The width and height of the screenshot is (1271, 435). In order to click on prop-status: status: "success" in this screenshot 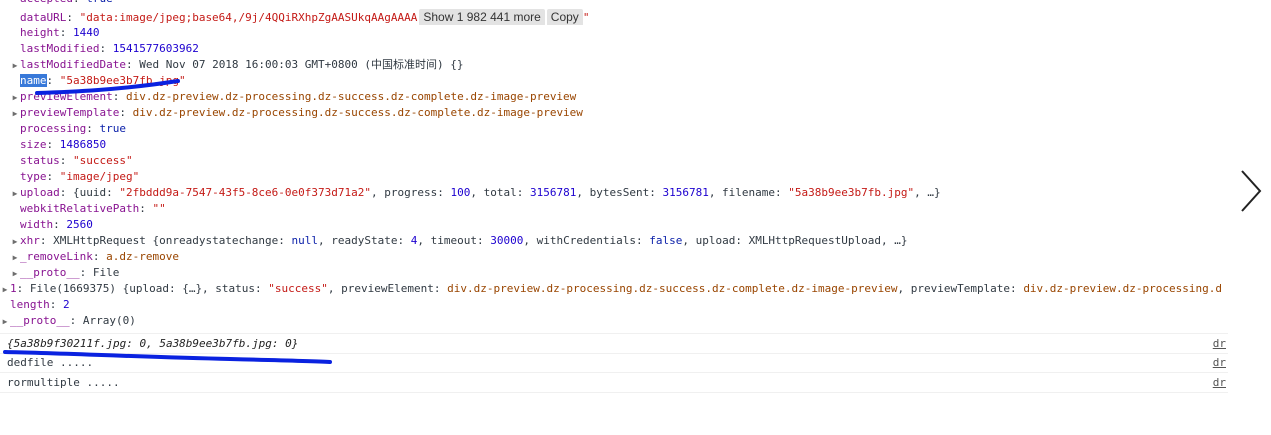, I will do `click(76, 160)`.